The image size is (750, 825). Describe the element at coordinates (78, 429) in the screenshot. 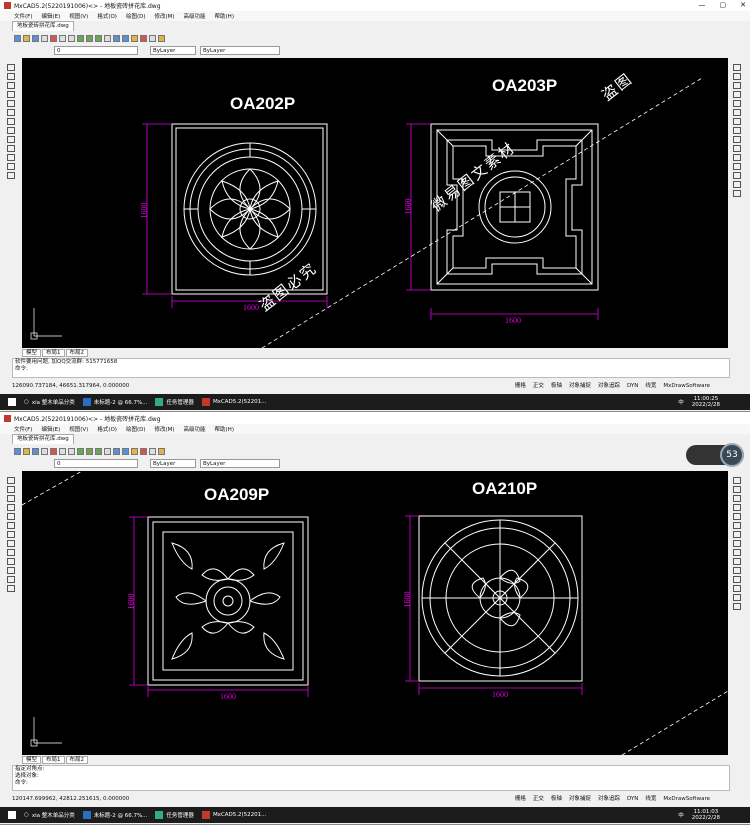

I see `menu-view: 视图(V)` at that location.